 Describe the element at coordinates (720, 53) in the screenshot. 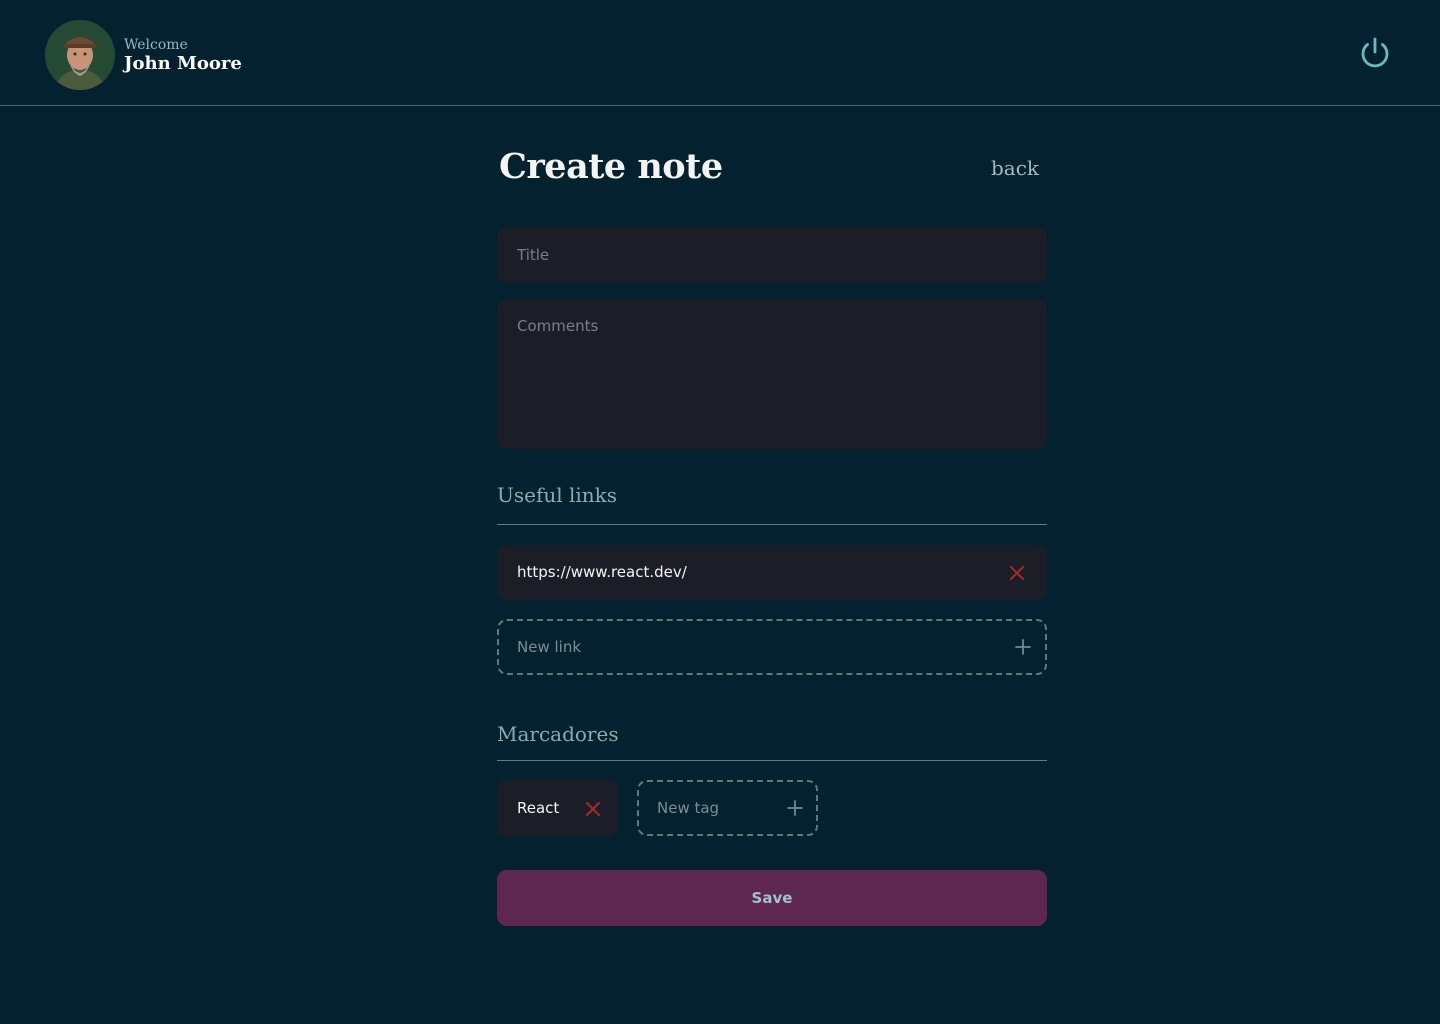

I see `app-header: Welcome John Moore` at that location.